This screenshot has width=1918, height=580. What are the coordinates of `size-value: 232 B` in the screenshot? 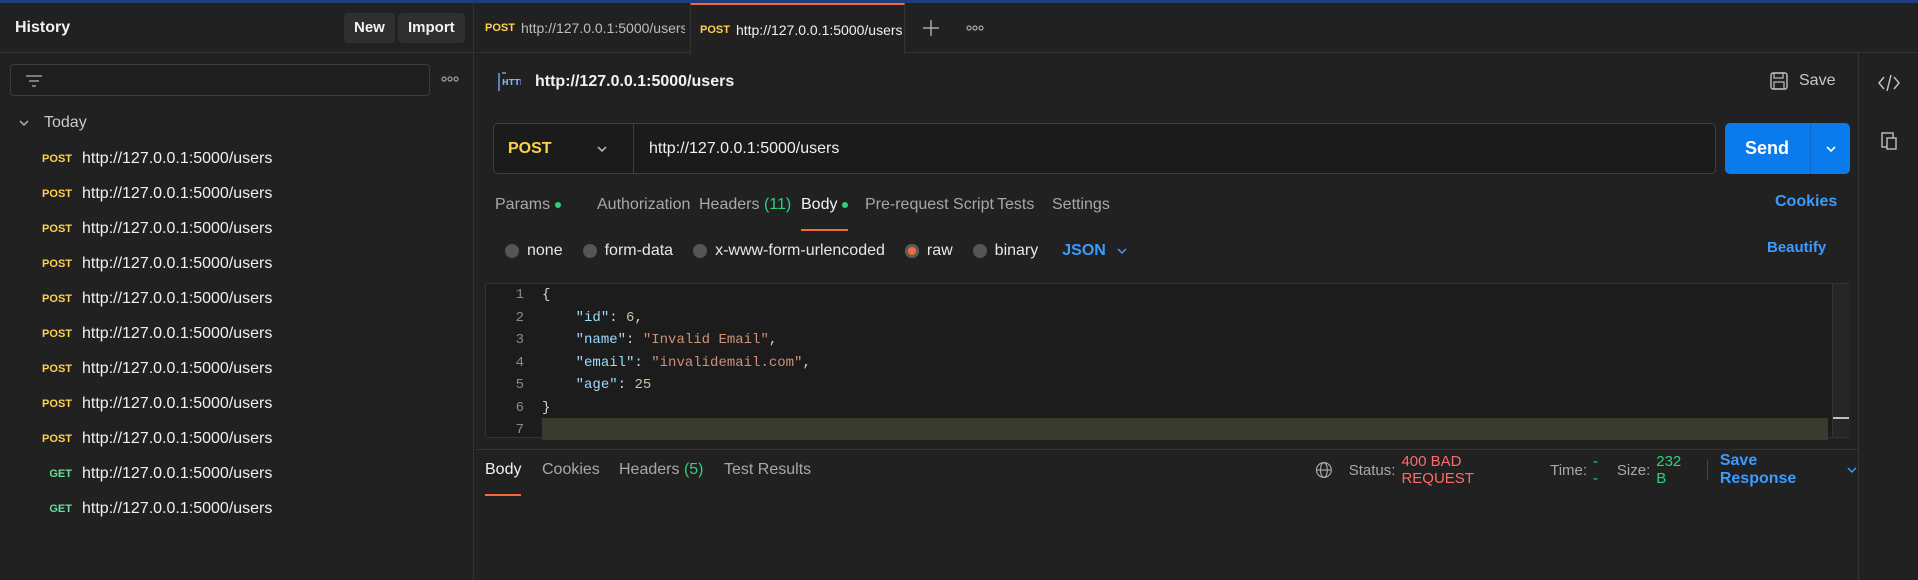 It's located at (1669, 470).